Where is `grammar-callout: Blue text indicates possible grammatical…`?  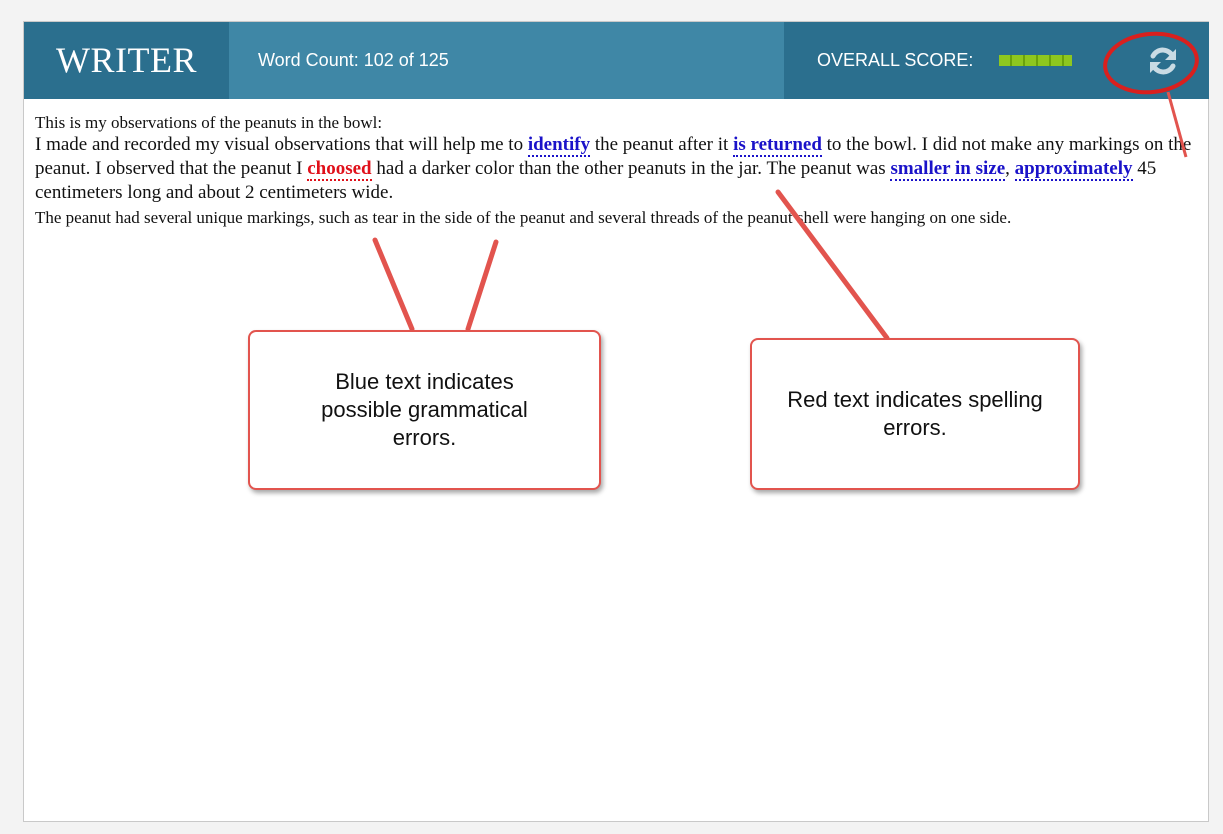
grammar-callout: Blue text indicates possible grammatical… is located at coordinates (424, 410).